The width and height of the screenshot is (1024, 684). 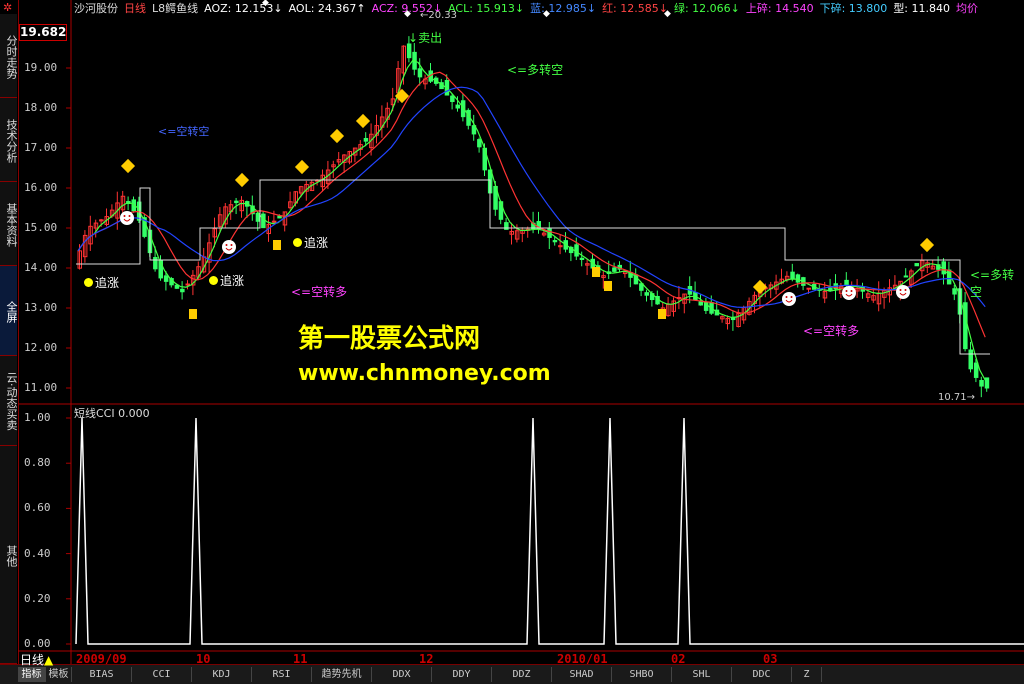 I want to click on indicator-tab-9: DDZ, so click(x=522, y=674).